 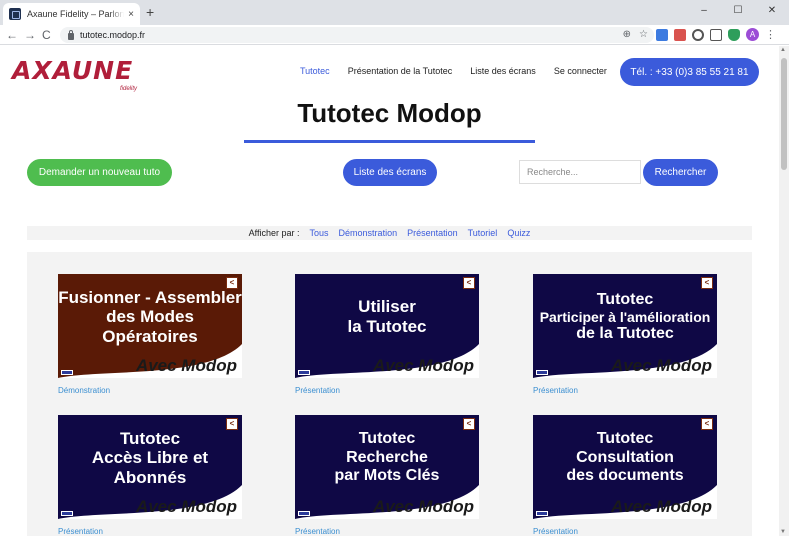 I want to click on nav-login: Se connecter, so click(x=580, y=71).